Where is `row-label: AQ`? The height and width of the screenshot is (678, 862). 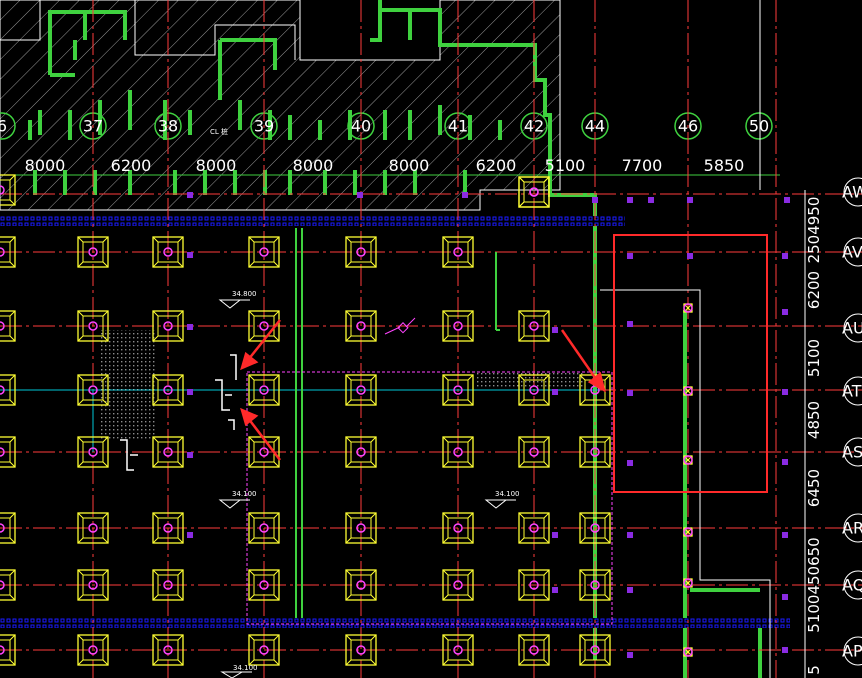 row-label: AQ is located at coordinates (852, 585).